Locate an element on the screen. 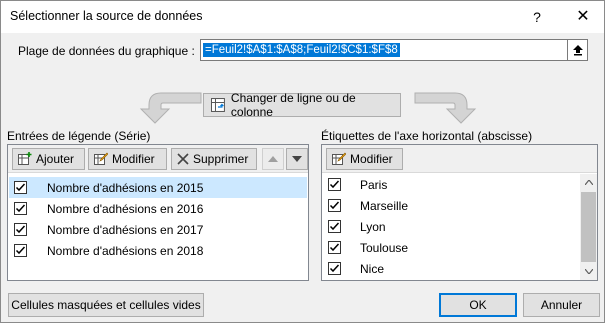  remove-series-button: Supprimer is located at coordinates (214, 159).